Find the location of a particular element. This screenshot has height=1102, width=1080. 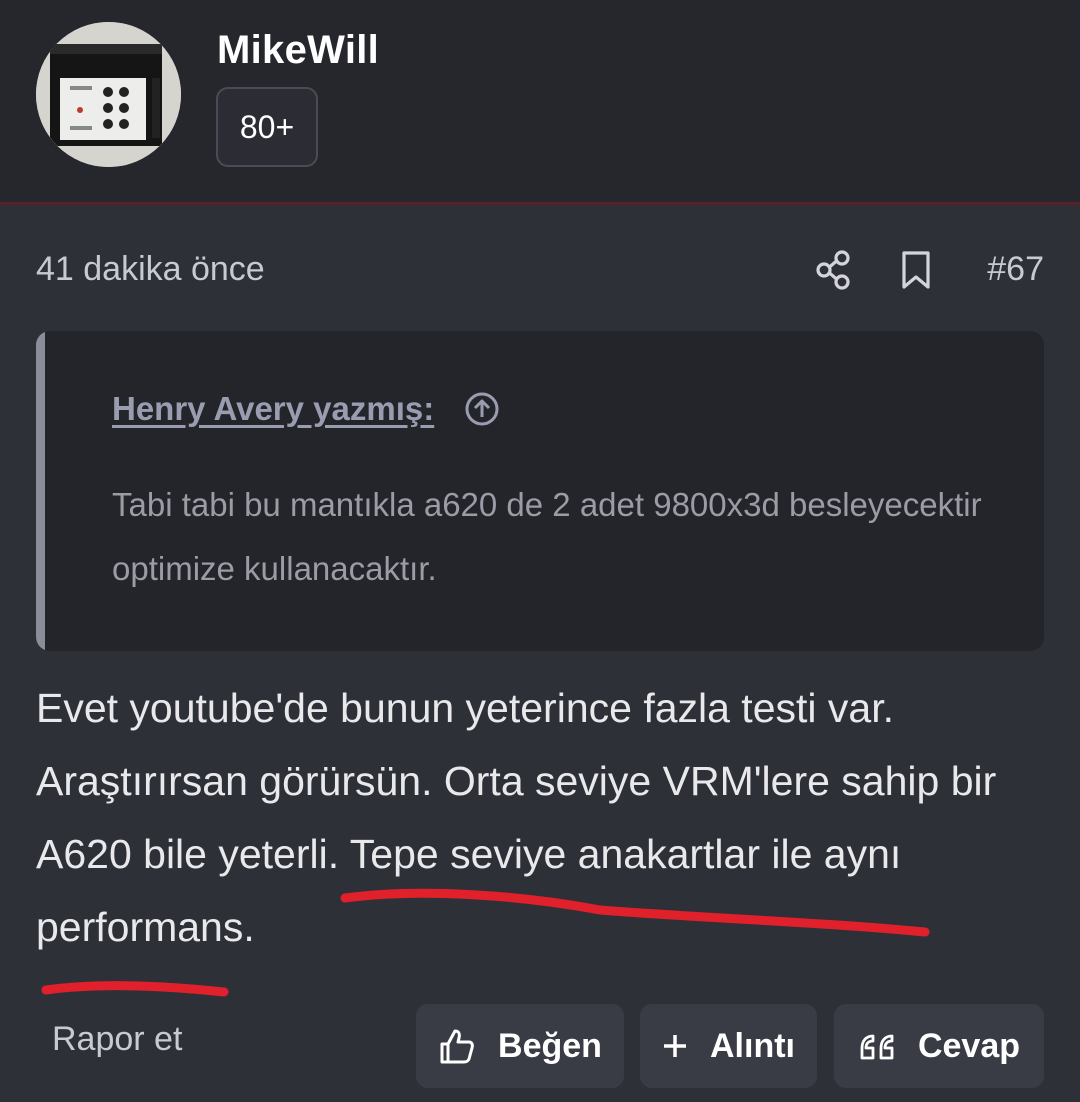

quote-accent-bar is located at coordinates (40, 491).